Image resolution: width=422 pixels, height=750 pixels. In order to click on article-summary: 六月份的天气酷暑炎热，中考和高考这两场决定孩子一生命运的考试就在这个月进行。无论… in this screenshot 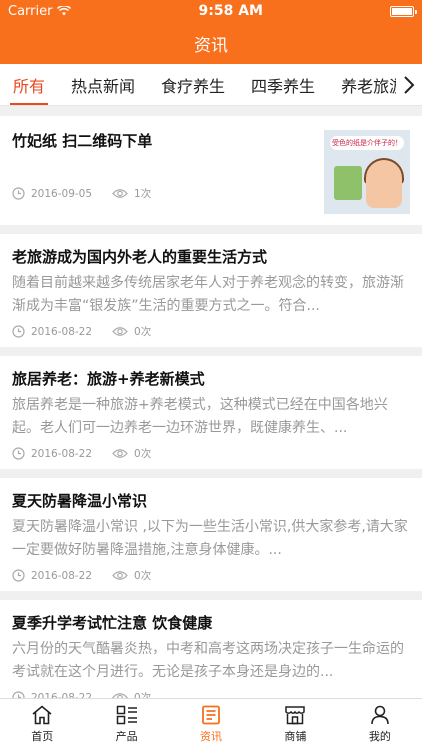, I will do `click(208, 660)`.